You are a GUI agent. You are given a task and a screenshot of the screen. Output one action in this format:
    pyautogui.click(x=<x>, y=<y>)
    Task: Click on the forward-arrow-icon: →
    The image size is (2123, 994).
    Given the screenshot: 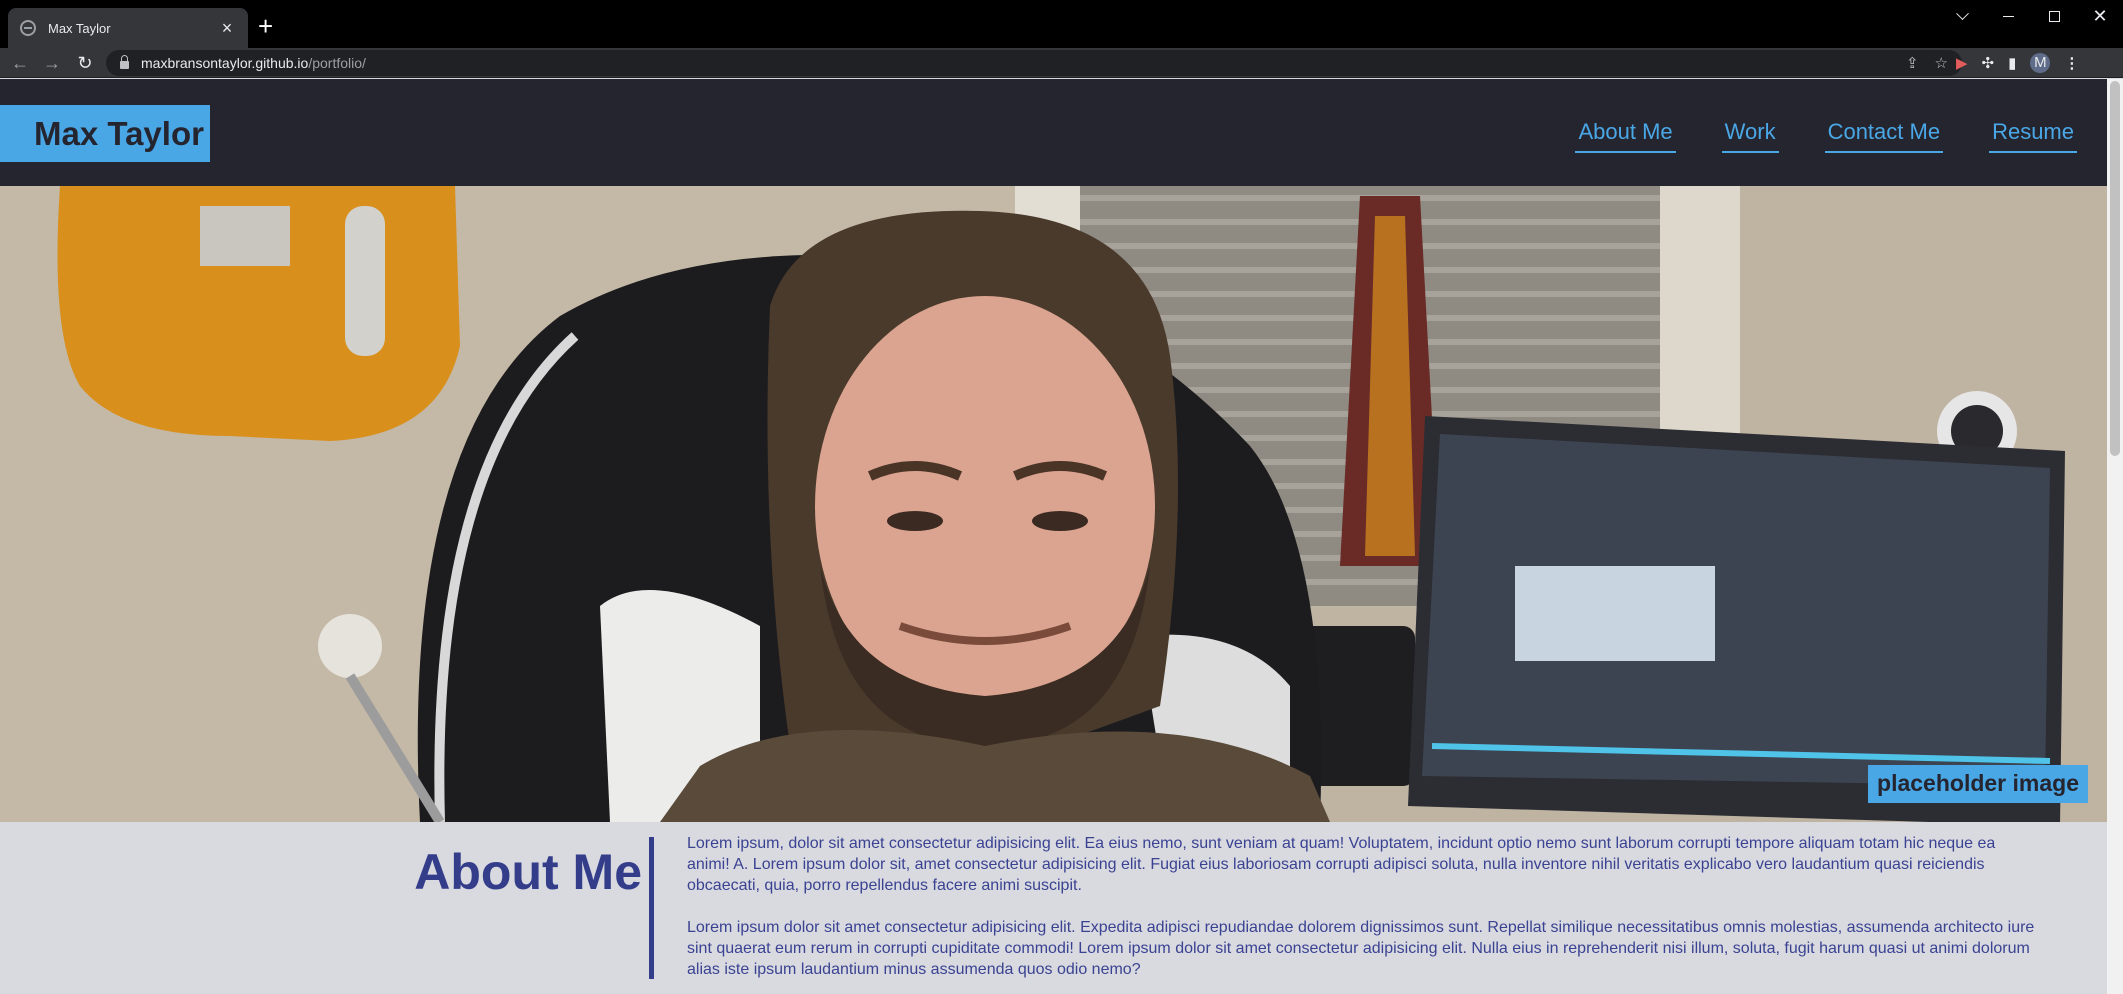 What is the action you would take?
    pyautogui.click(x=52, y=63)
    